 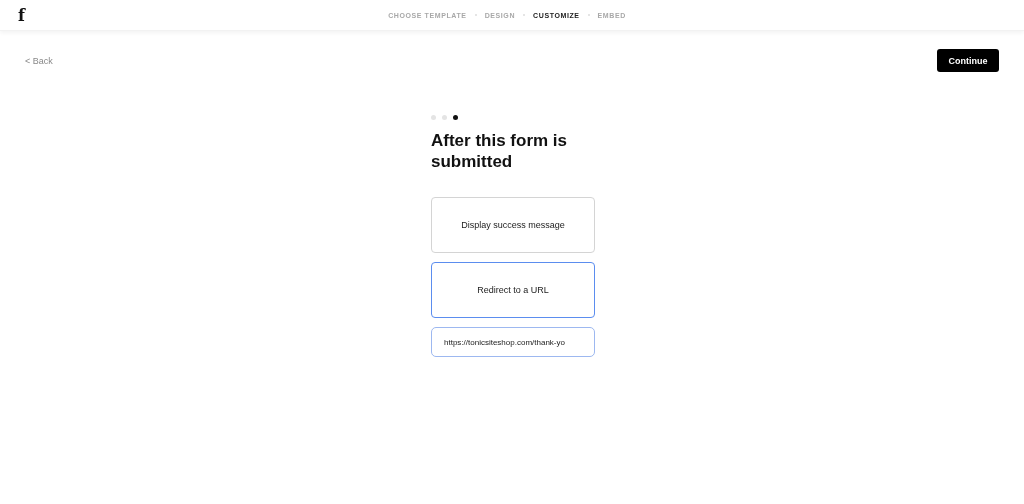 I want to click on continue-button: Continue, so click(x=968, y=60).